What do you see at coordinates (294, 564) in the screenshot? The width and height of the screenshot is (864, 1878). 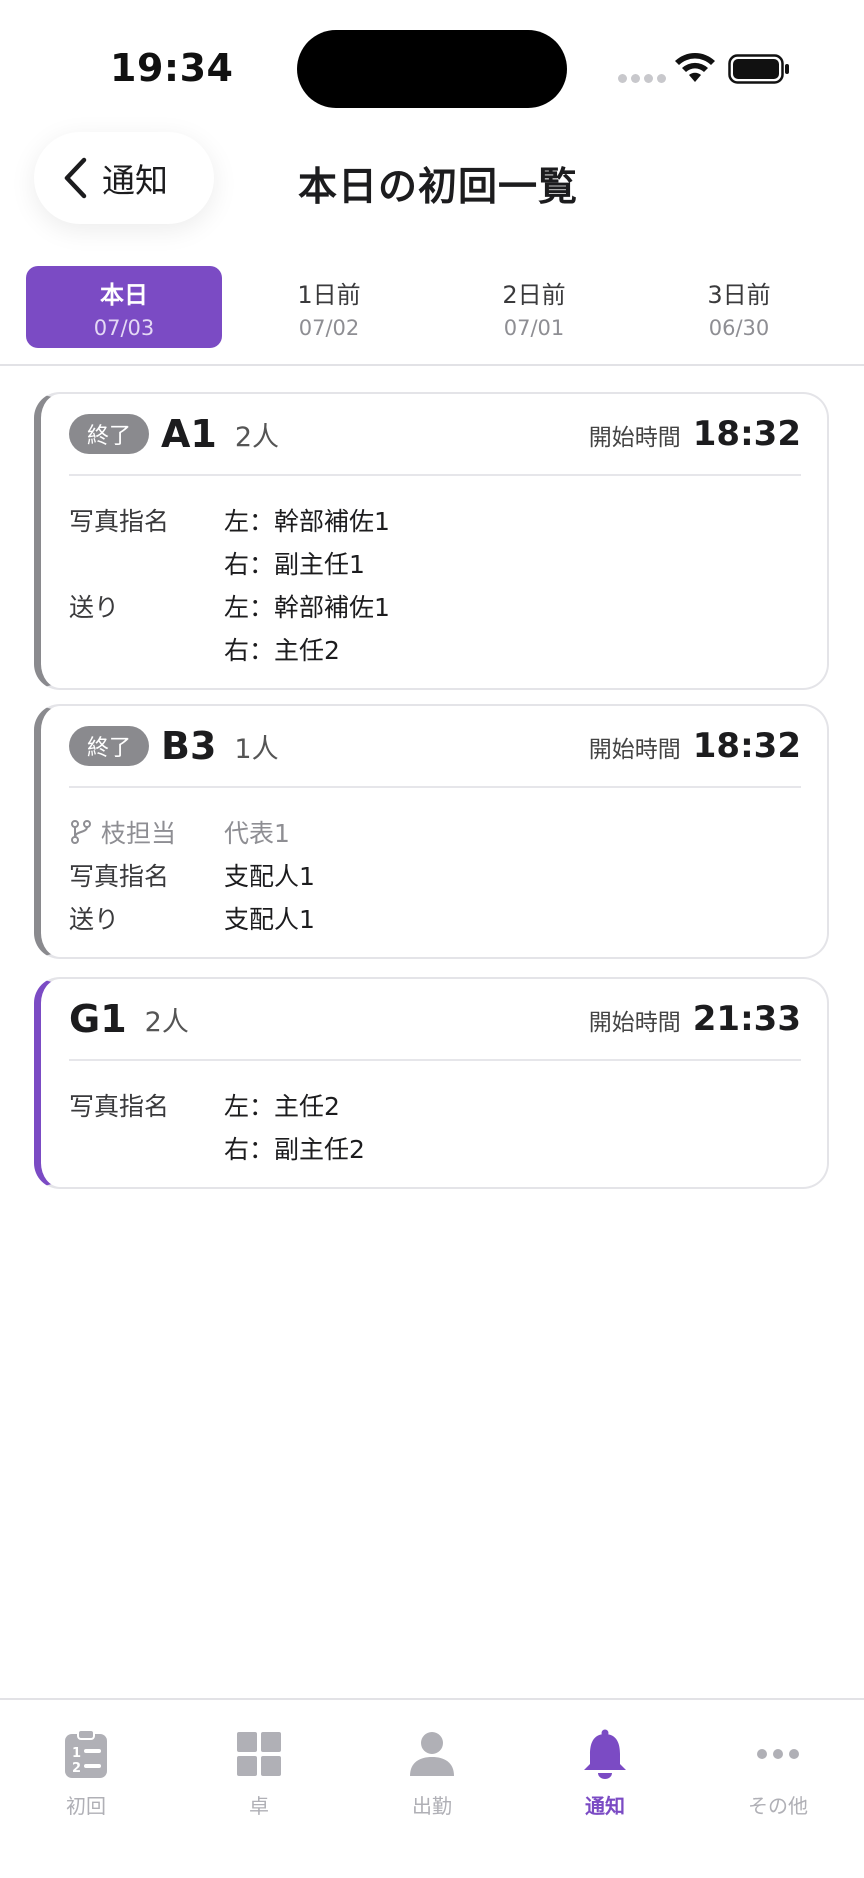 I see `detail-value: 右：副主任1` at bounding box center [294, 564].